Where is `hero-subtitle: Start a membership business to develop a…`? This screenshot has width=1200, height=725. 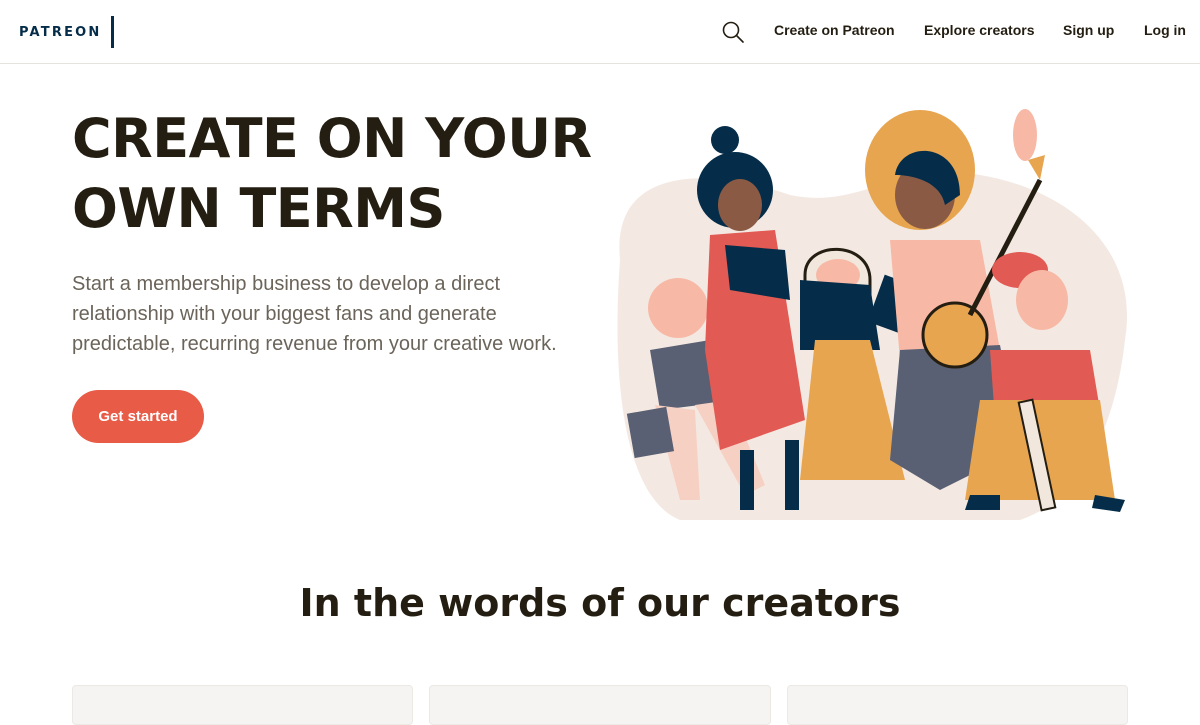 hero-subtitle: Start a membership business to develop a… is located at coordinates (314, 314).